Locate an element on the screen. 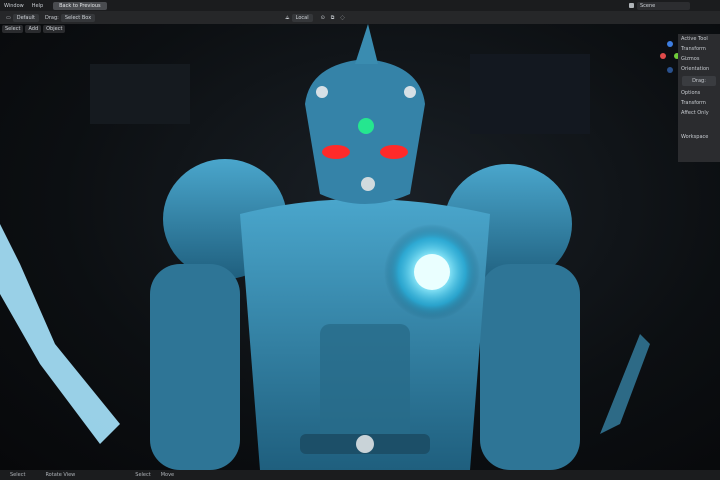 The width and height of the screenshot is (720, 480). drag-label: Drag: is located at coordinates (52, 17).